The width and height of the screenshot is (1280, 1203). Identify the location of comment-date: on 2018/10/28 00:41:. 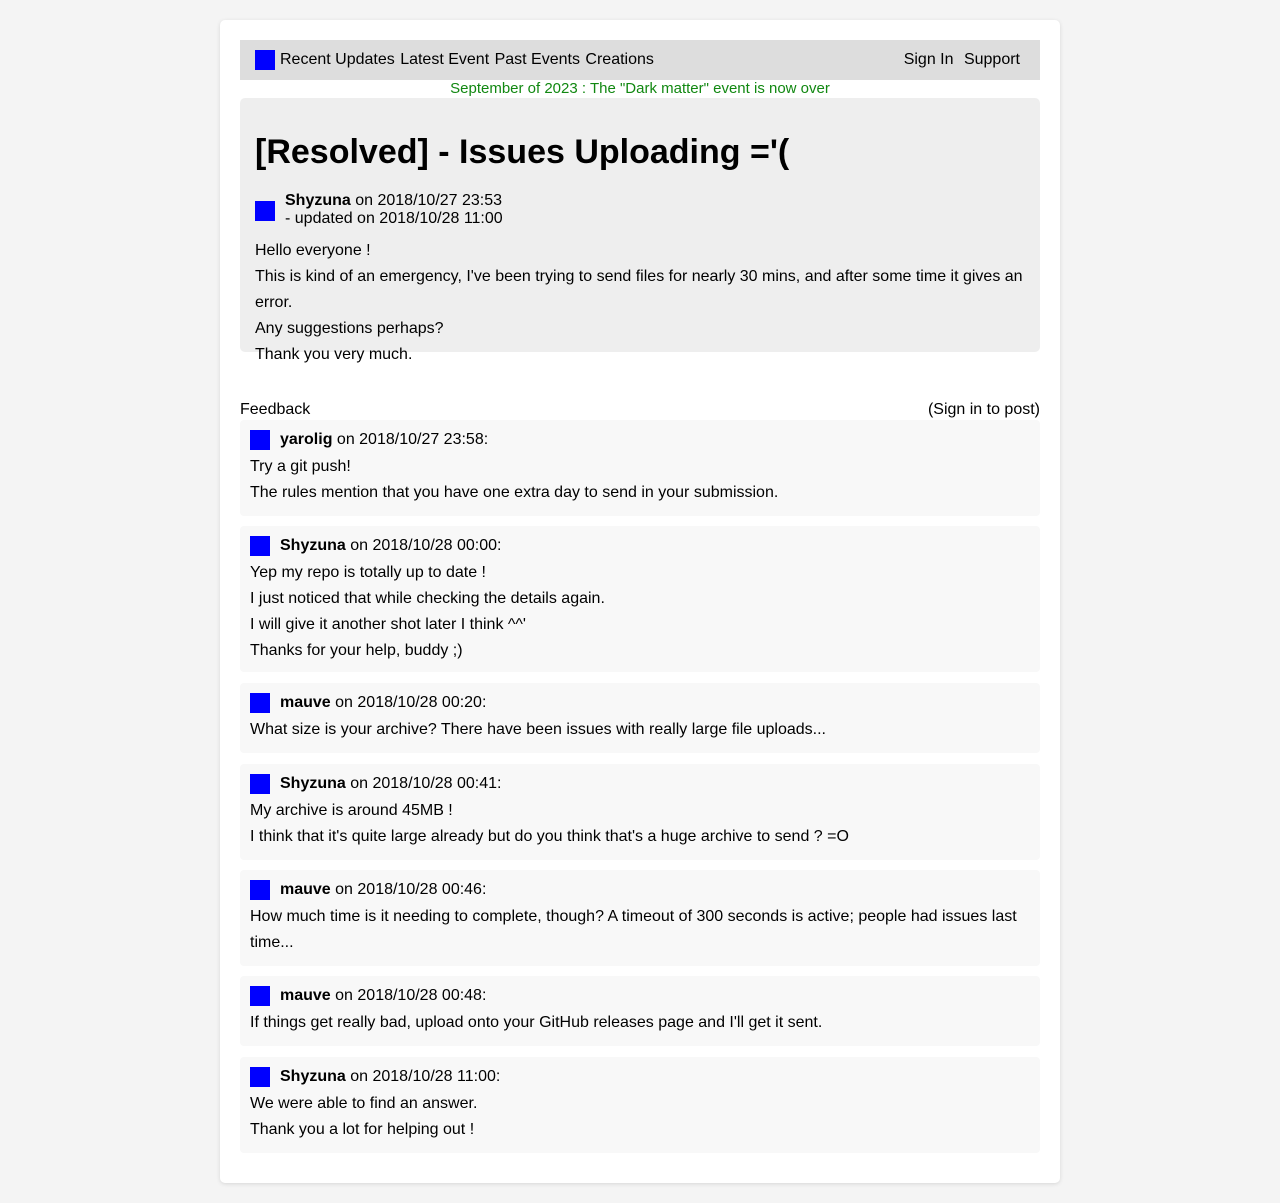
(423, 783).